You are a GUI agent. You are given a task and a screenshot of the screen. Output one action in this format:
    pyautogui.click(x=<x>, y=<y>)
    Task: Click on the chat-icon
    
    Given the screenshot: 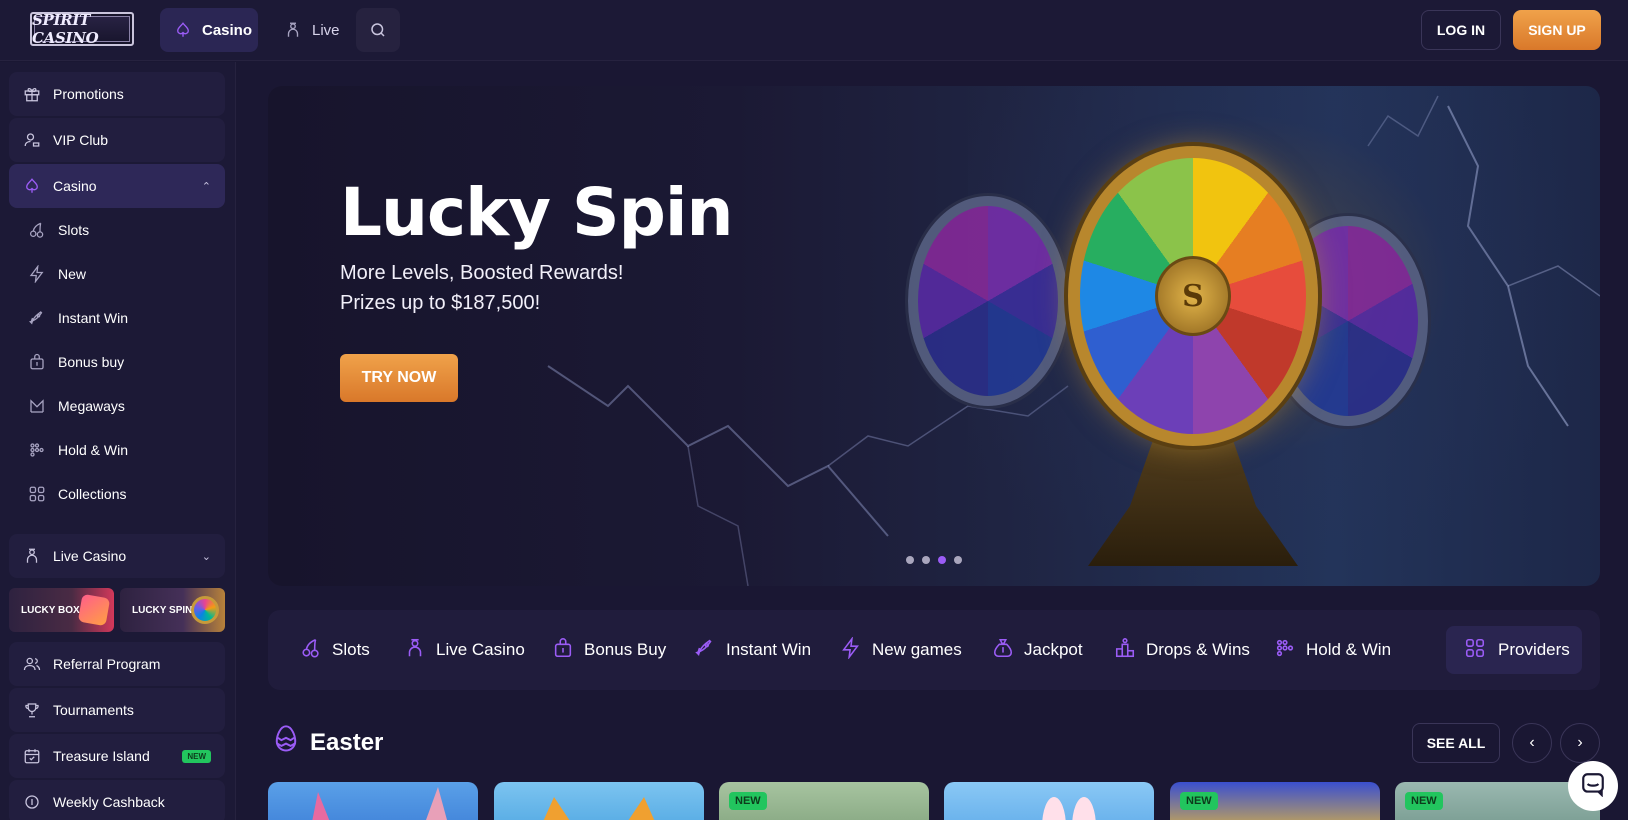 What is the action you would take?
    pyautogui.click(x=1593, y=786)
    